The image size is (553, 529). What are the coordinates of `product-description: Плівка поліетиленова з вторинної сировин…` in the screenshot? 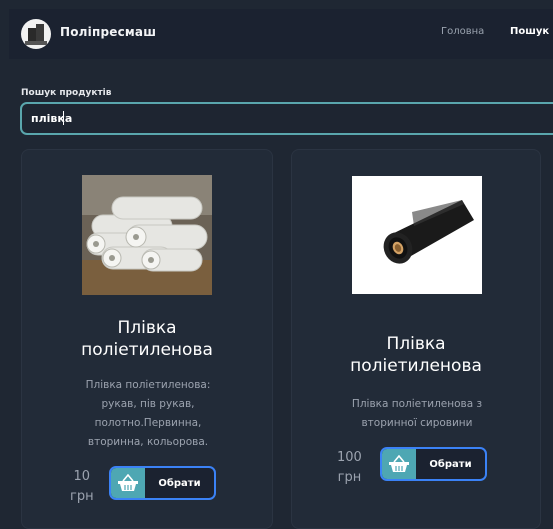 It's located at (417, 413).